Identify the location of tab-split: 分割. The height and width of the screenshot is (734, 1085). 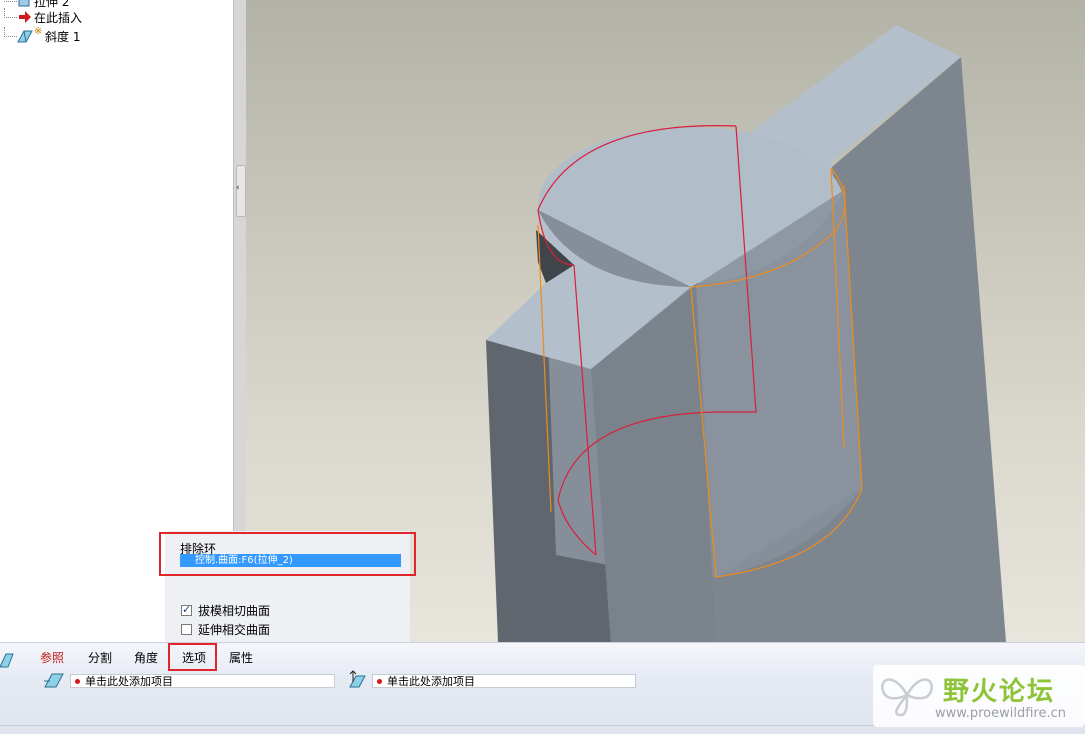
(100, 658).